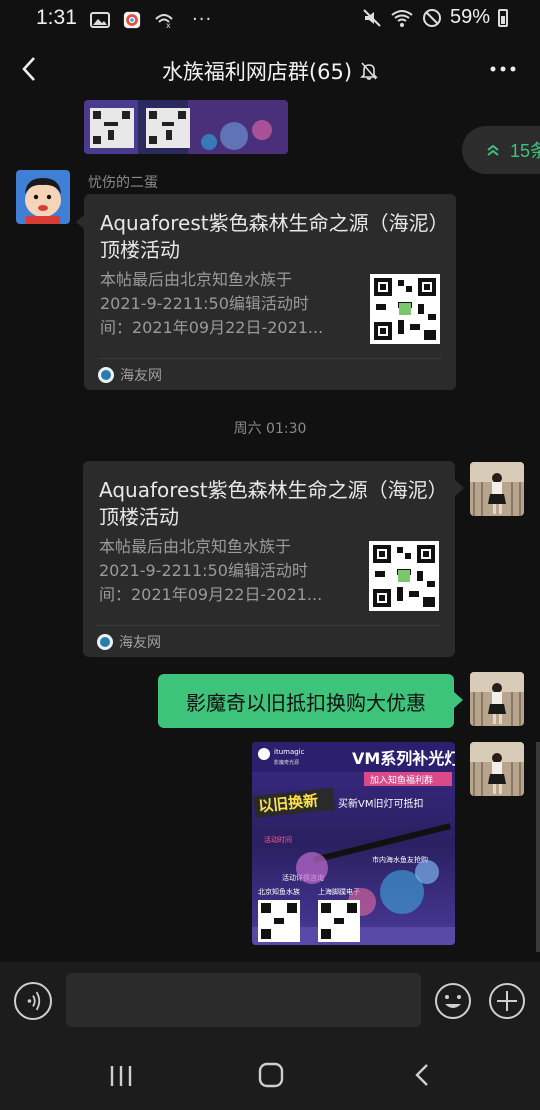 The width and height of the screenshot is (540, 1110). I want to click on promo-brand-sub: 影魔奇光源, so click(286, 762).